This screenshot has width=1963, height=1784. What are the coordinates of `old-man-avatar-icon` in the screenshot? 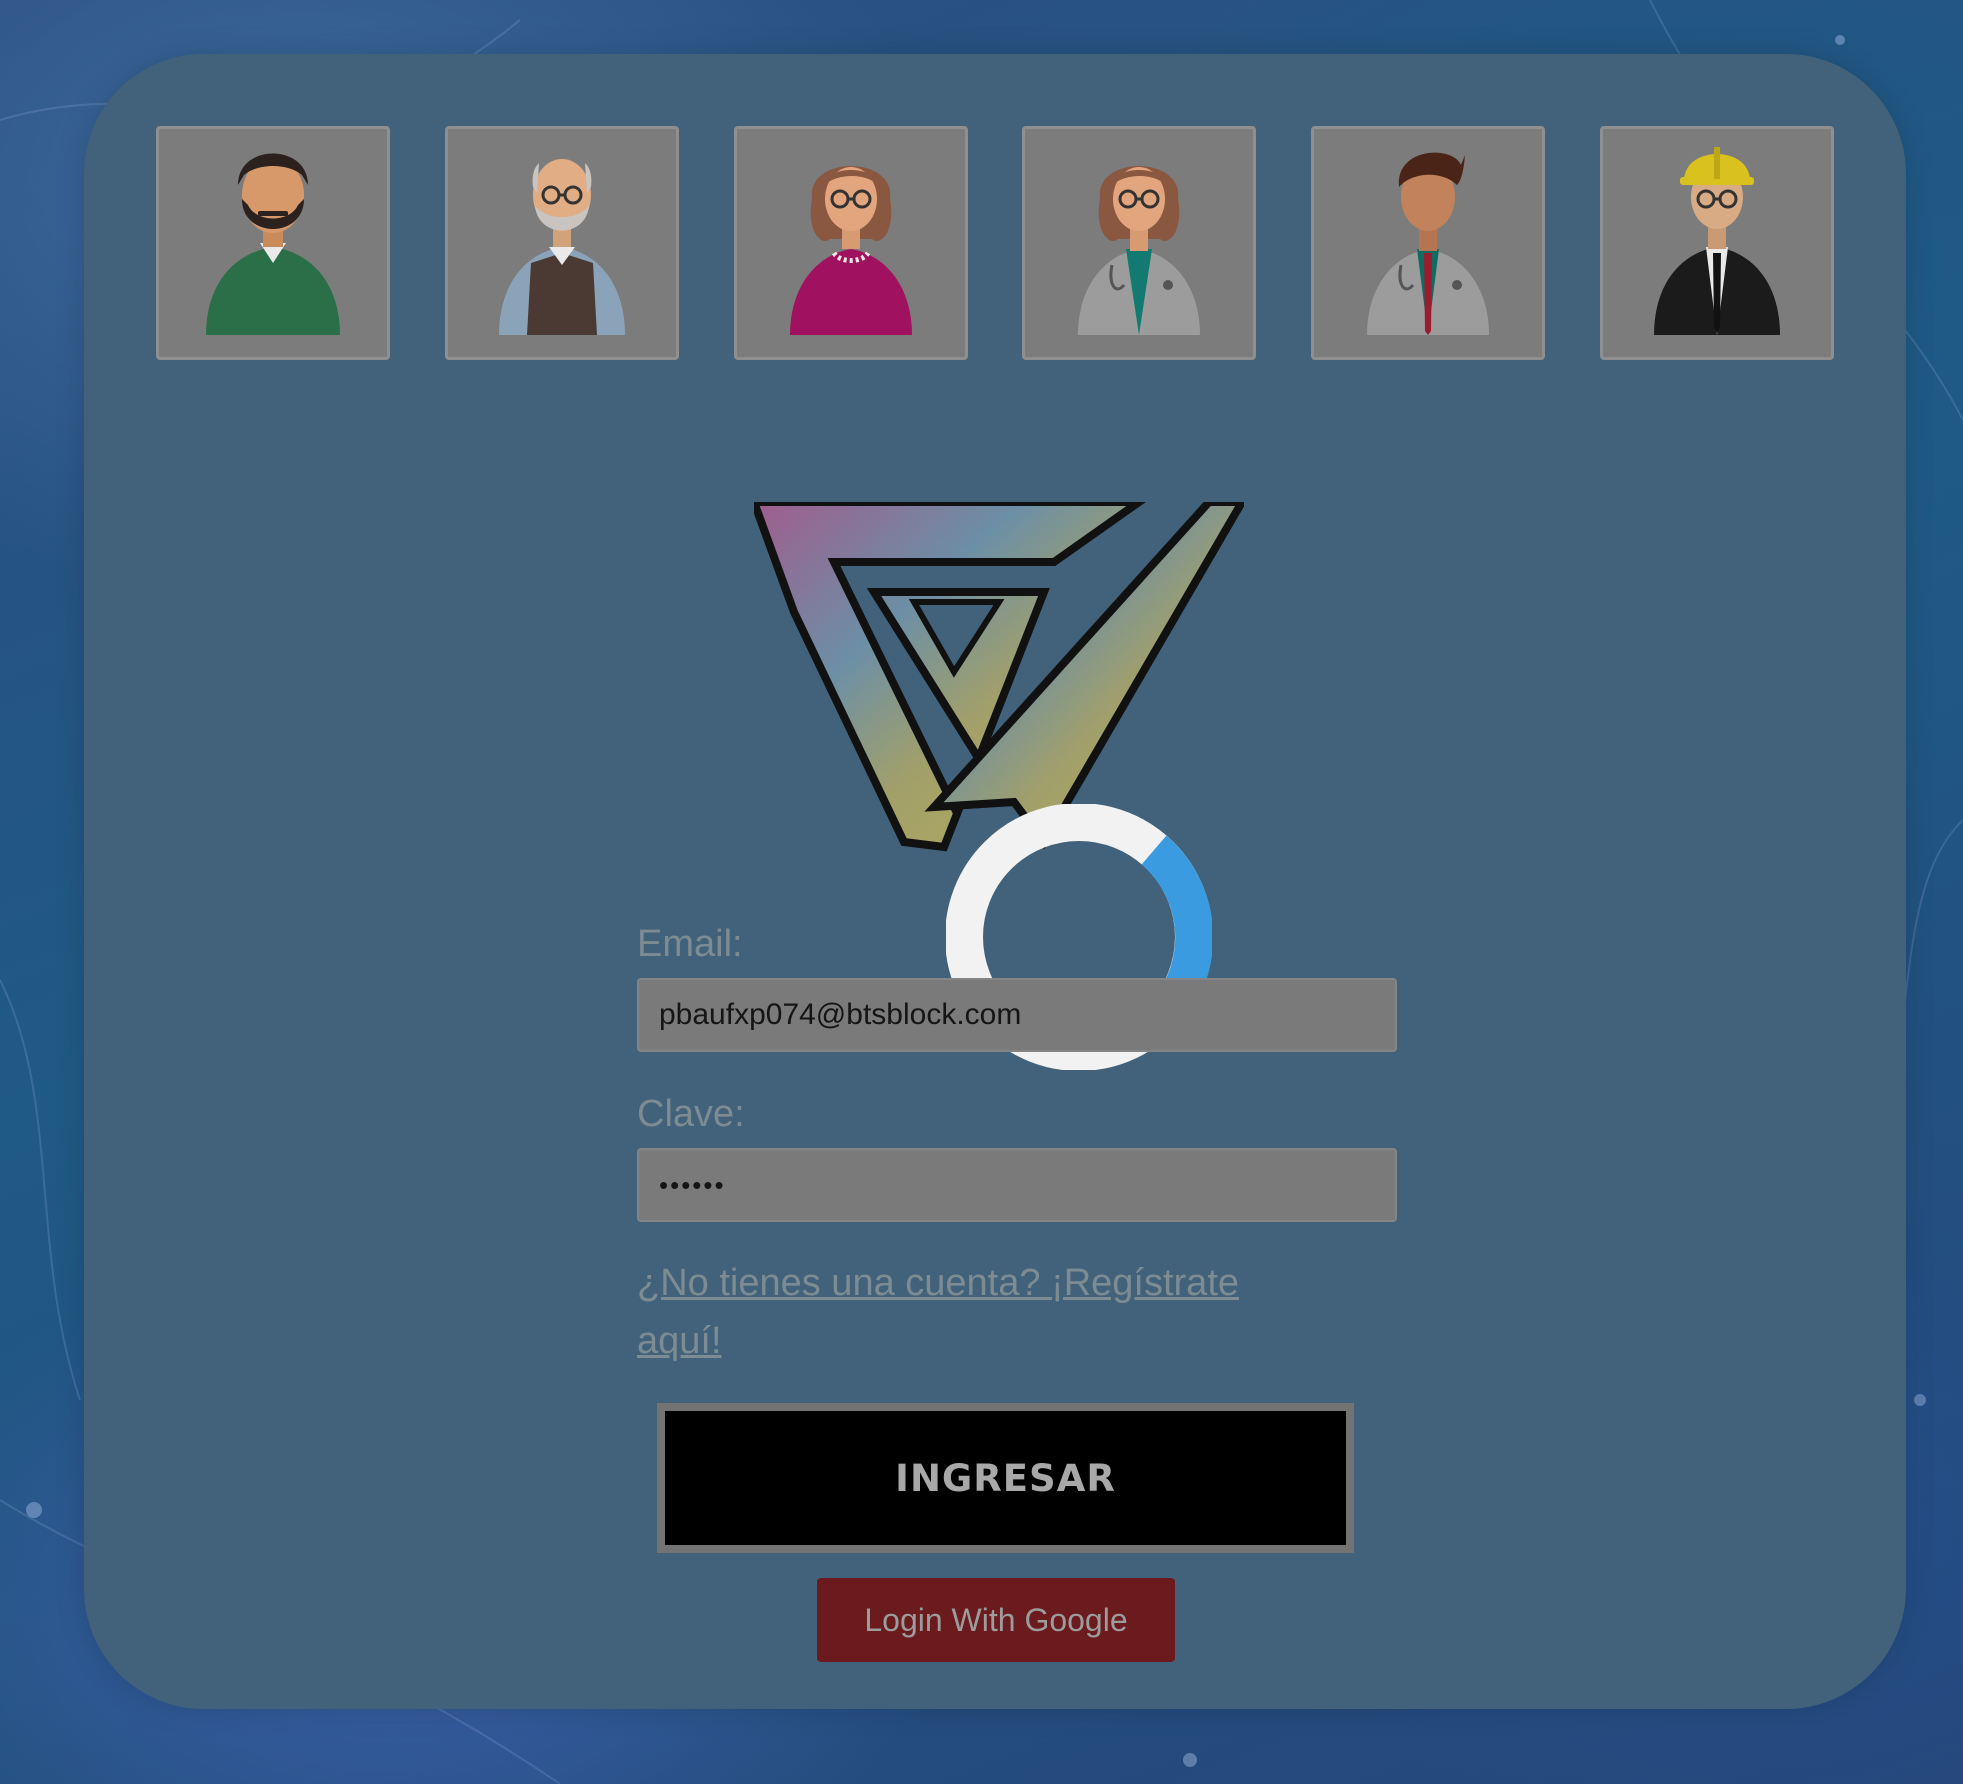 It's located at (561, 247).